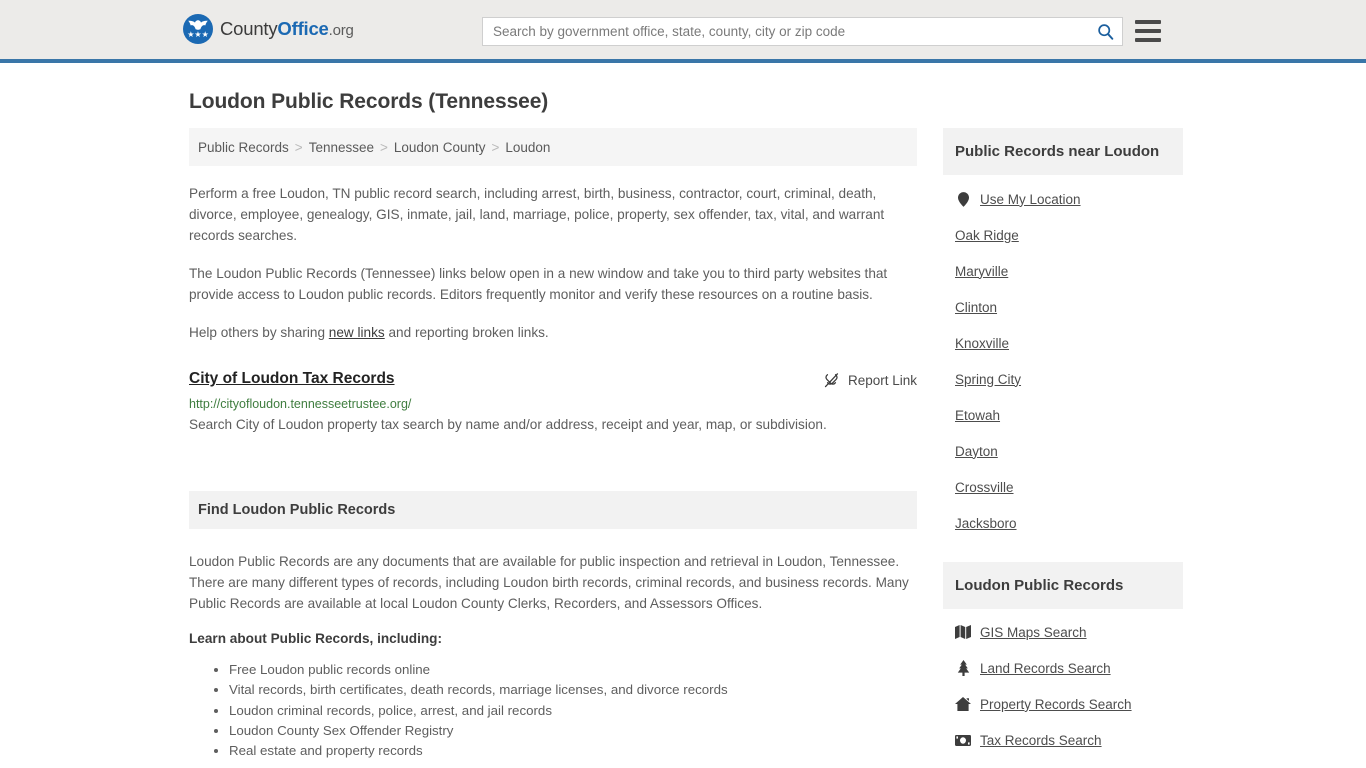 The height and width of the screenshot is (768, 1366). I want to click on report-link-label: Report Link, so click(882, 381).